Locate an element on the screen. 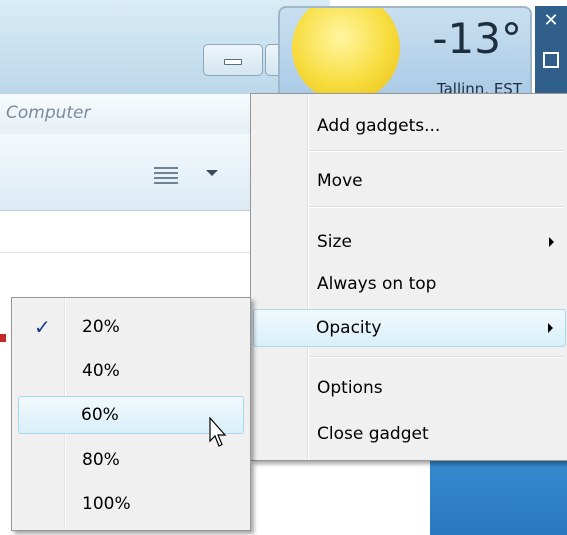 This screenshot has height=535, width=567. opacity-option-label: 20% is located at coordinates (101, 327).